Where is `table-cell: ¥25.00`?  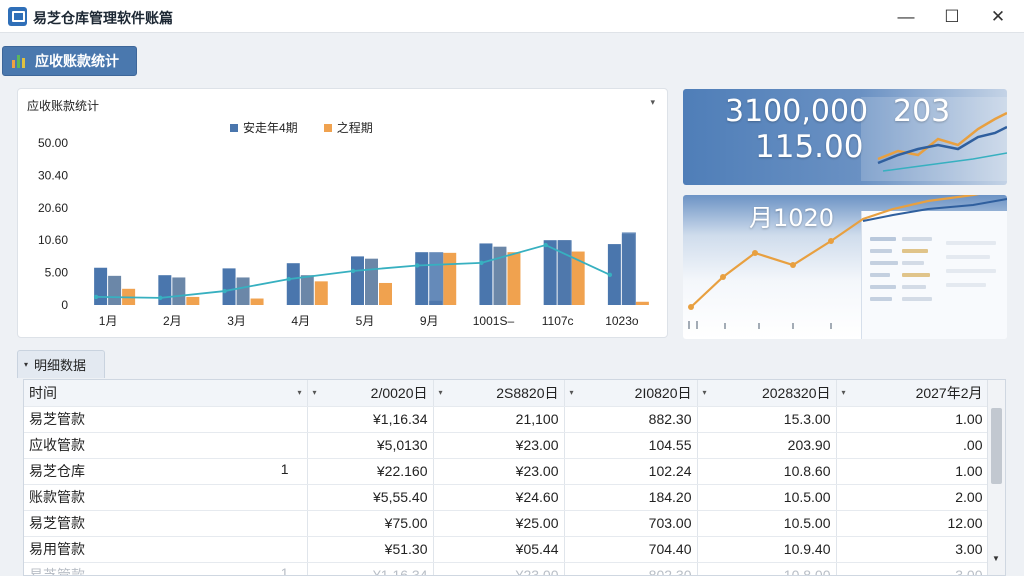 table-cell: ¥25.00 is located at coordinates (499, 523).